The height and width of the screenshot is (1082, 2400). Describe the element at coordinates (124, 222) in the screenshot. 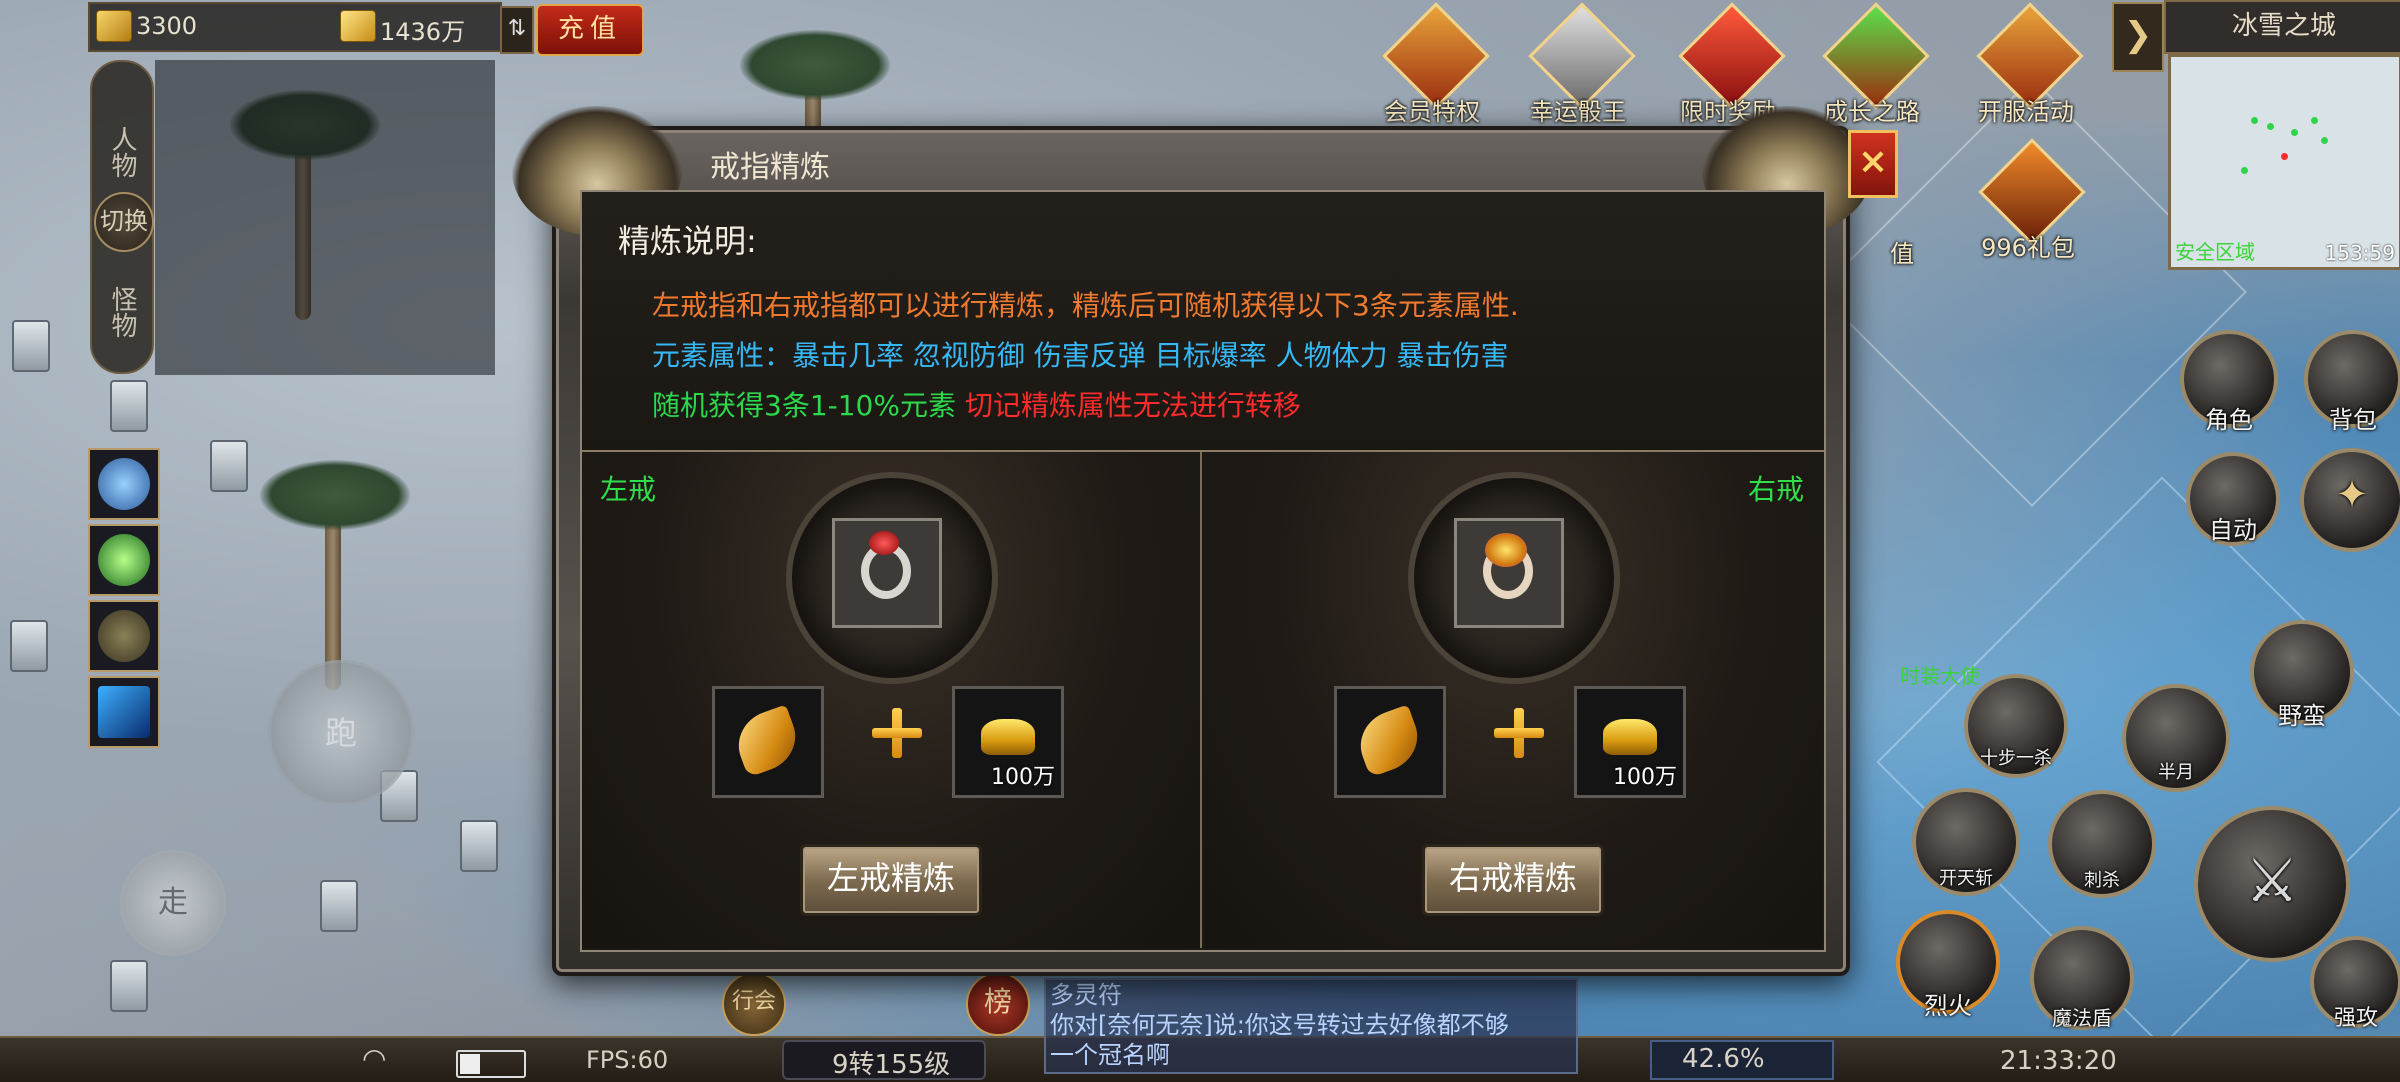

I see `switch-button: 切换` at that location.